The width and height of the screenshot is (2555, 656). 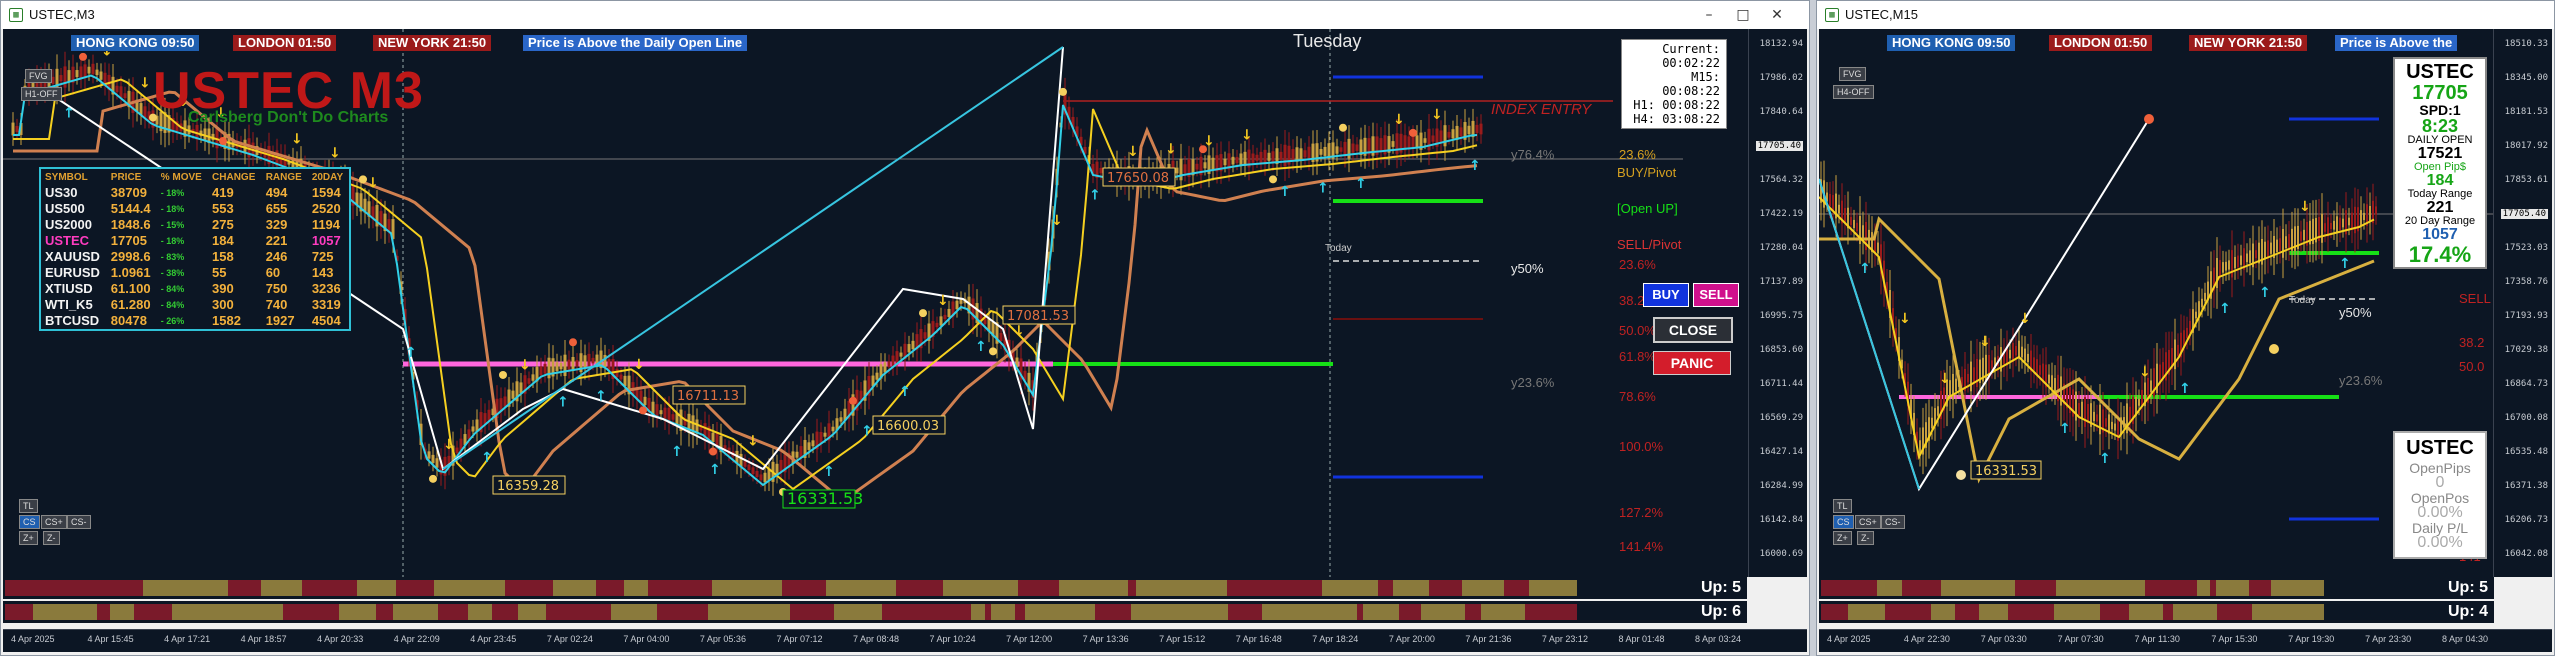 What do you see at coordinates (1853, 92) in the screenshot?
I see `h4-off-button: H4-OFF` at bounding box center [1853, 92].